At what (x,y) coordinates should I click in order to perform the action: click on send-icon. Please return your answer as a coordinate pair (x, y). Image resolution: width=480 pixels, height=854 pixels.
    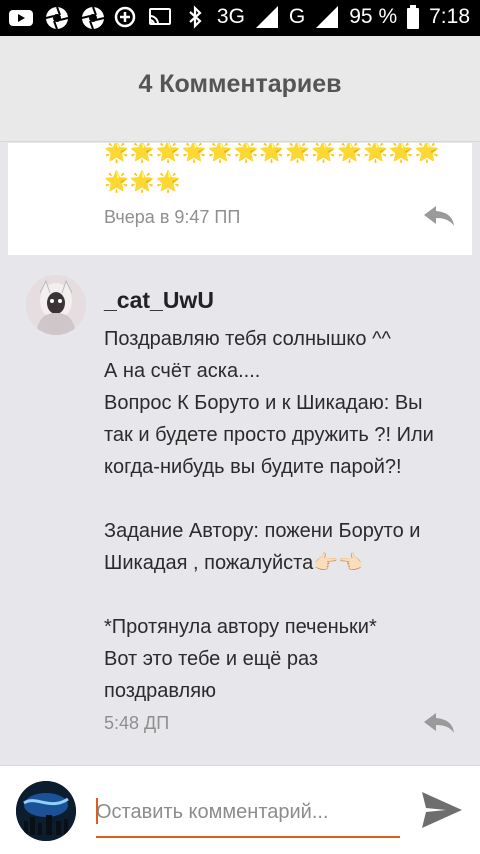
    Looking at the image, I should click on (442, 809).